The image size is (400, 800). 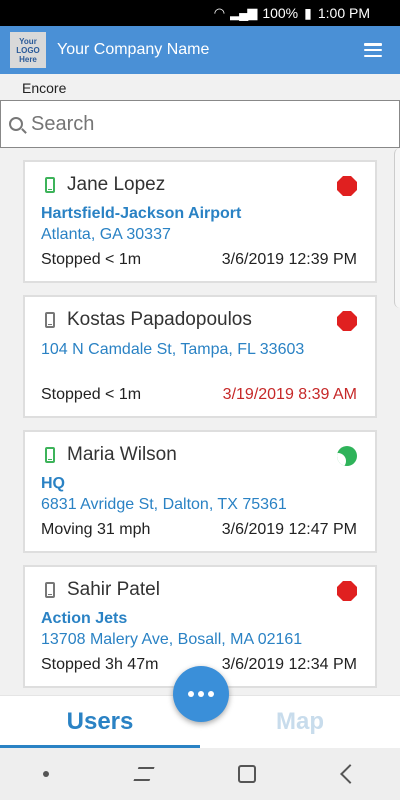 I want to click on motion-state: Stopped 3h 47m, so click(x=100, y=664).